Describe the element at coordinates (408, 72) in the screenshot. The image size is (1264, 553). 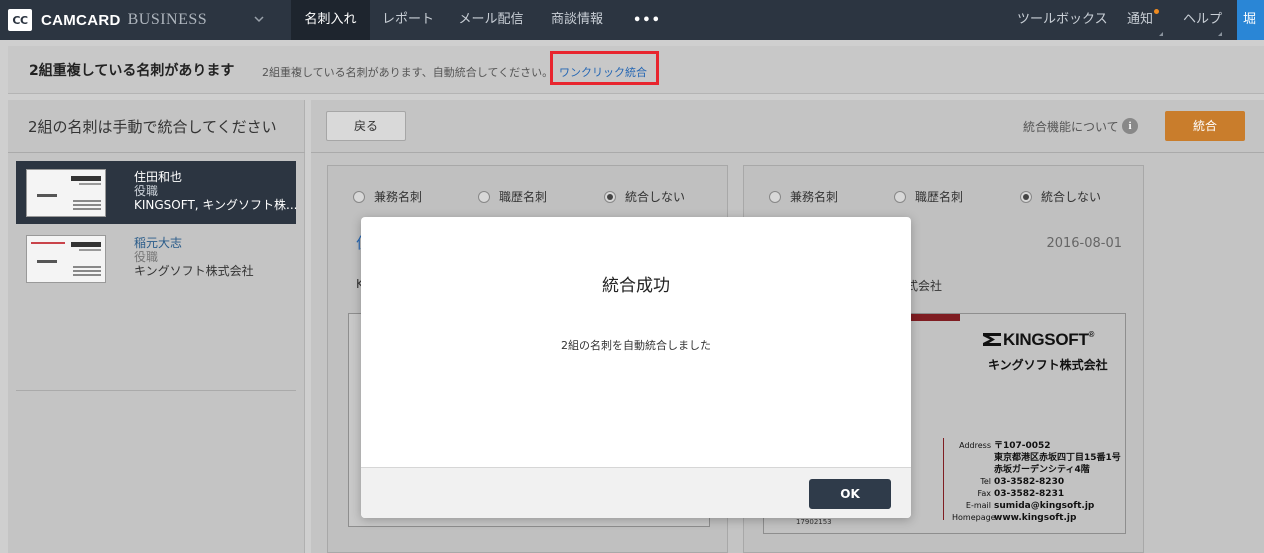
I see `notice-description: 2組重複している名刺があります、自動統合してください。` at that location.